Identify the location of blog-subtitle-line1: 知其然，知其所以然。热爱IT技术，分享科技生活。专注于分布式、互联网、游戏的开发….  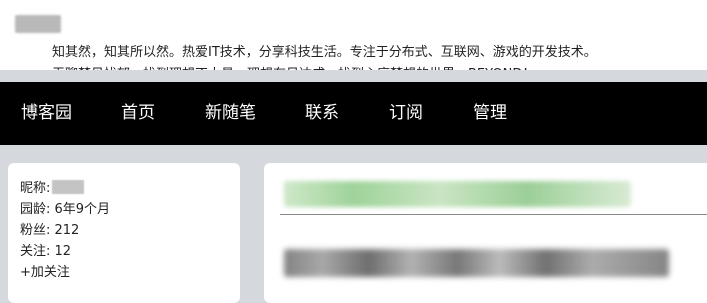
(324, 52).